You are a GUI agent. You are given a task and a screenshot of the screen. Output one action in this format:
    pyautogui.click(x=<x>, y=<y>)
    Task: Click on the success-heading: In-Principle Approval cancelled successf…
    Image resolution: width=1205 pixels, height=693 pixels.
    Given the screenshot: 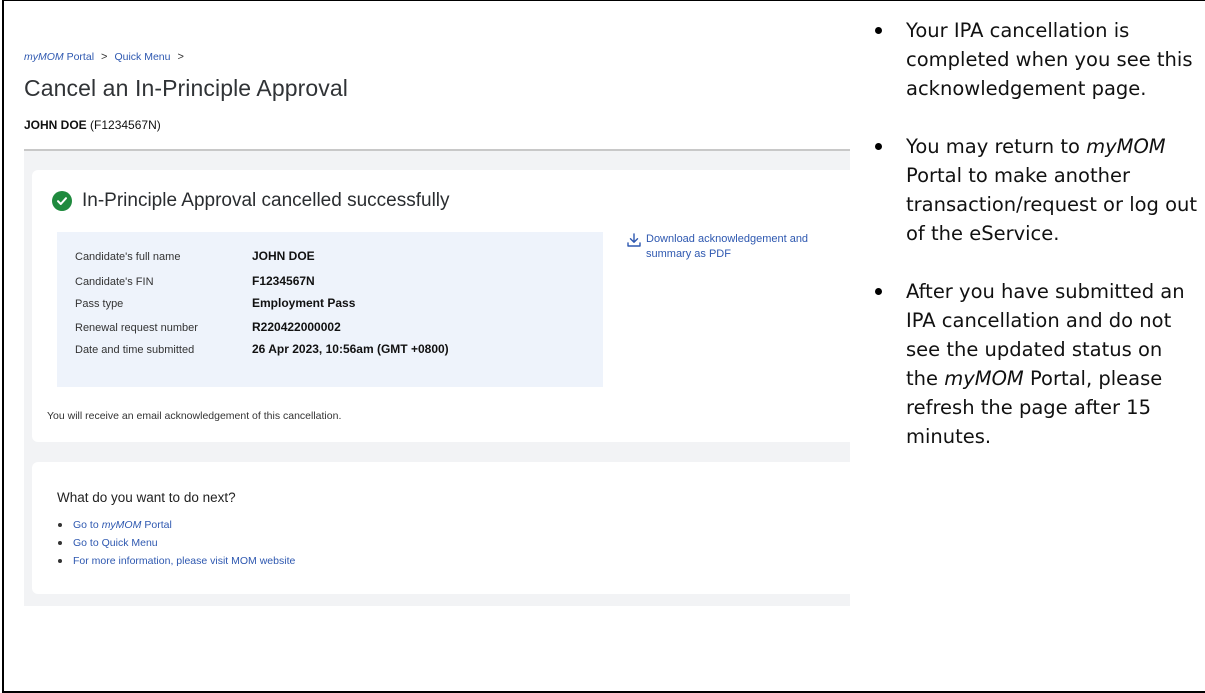 What is the action you would take?
    pyautogui.click(x=251, y=201)
    